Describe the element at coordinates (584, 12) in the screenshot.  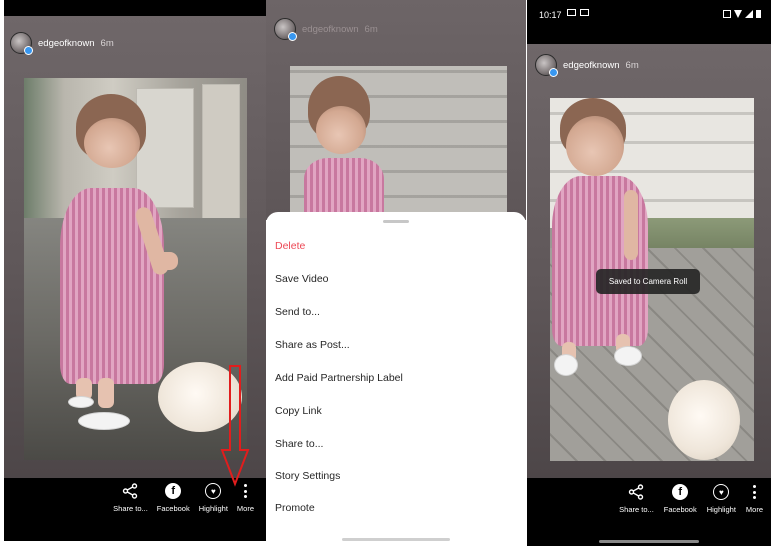
I see `image-icon` at that location.